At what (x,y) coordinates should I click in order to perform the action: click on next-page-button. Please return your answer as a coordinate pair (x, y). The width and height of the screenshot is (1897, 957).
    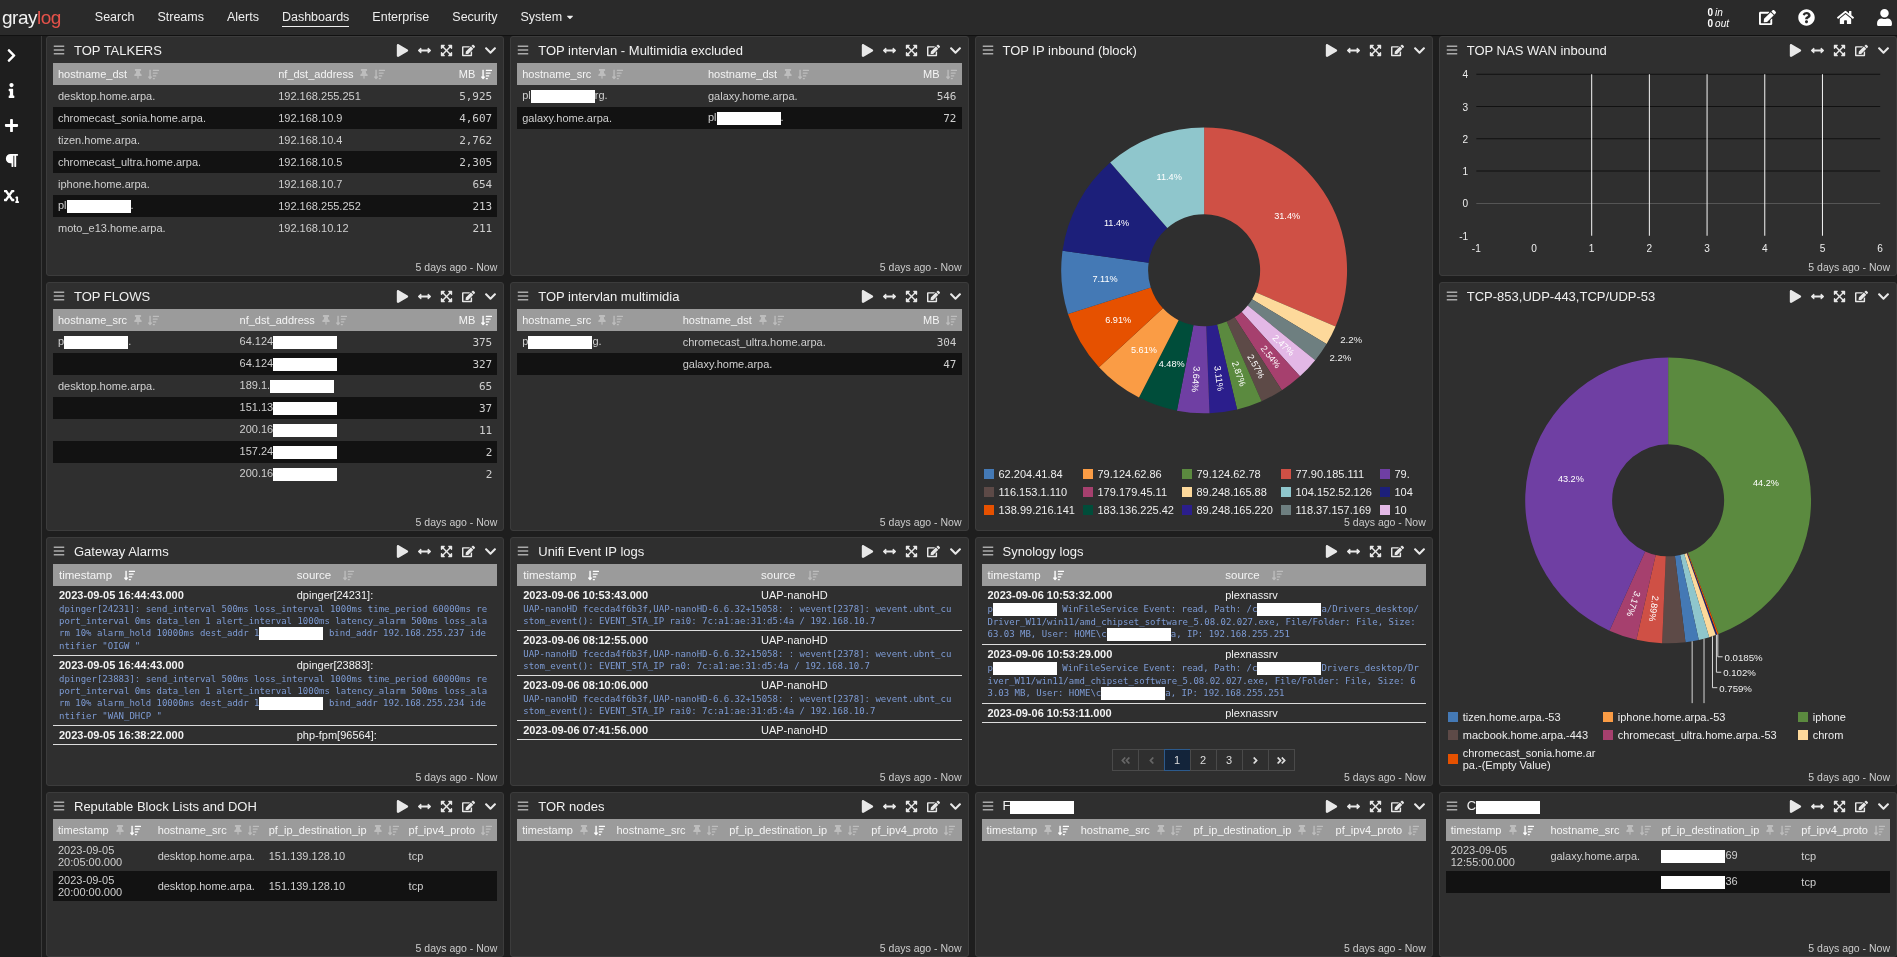
    Looking at the image, I should click on (1255, 760).